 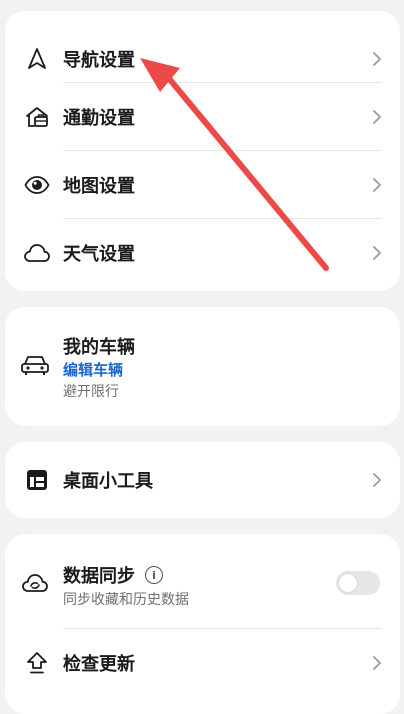 I want to click on desktop-widgets-label: 桌面小工具, so click(x=108, y=481).